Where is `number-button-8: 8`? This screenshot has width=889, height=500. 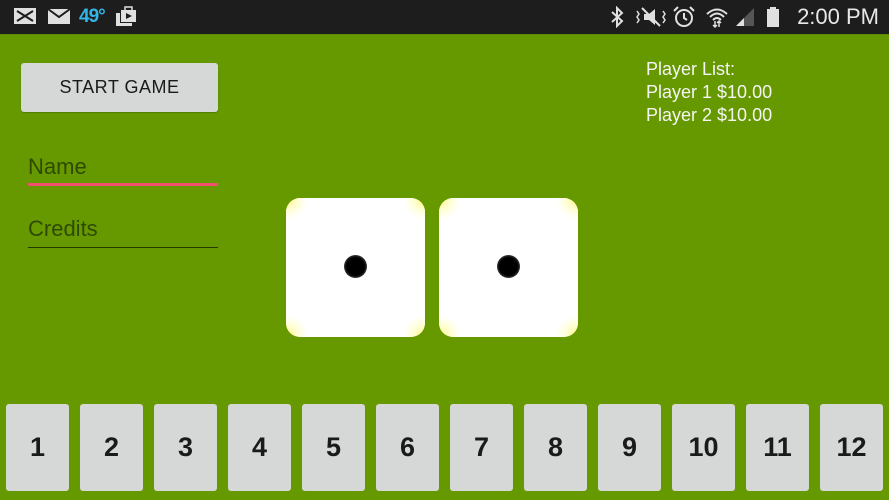 number-button-8: 8 is located at coordinates (555, 447).